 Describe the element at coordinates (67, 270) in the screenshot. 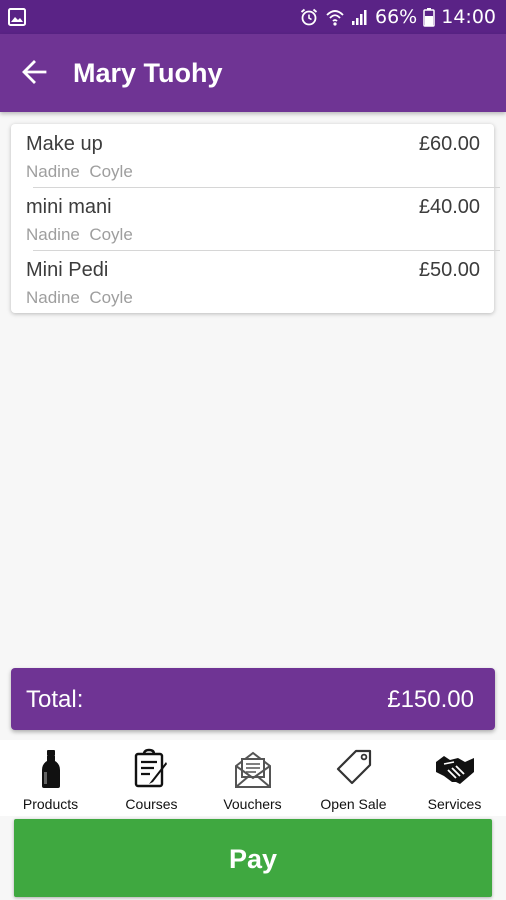

I see `item-name: Mini Pedi` at that location.